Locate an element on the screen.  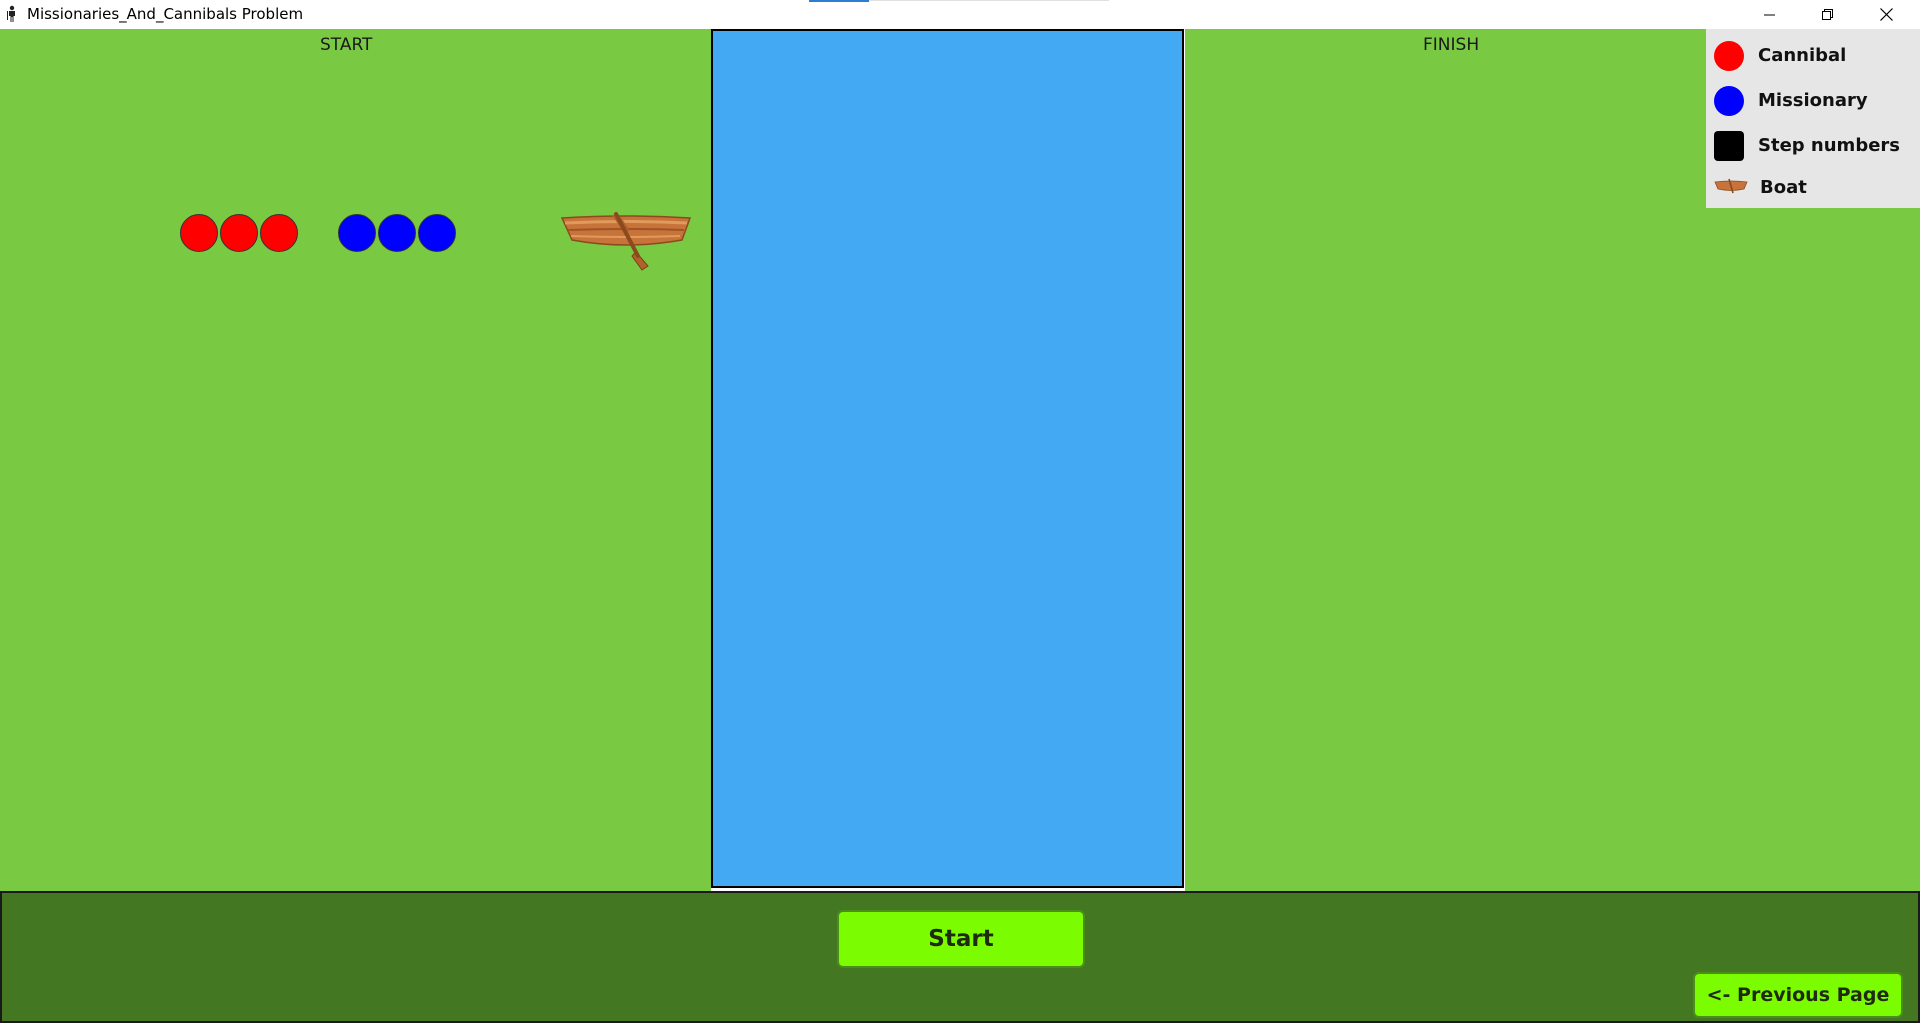
minimize-button is located at coordinates (1770, 14).